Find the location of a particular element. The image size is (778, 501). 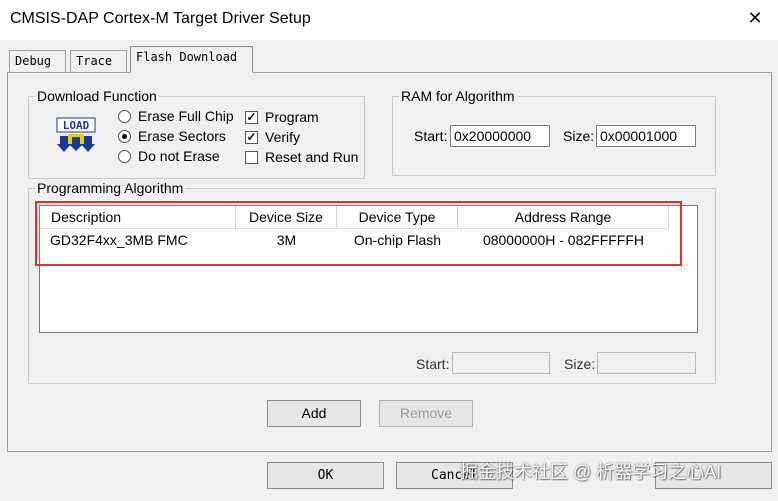

verify-label: Verify is located at coordinates (283, 137).